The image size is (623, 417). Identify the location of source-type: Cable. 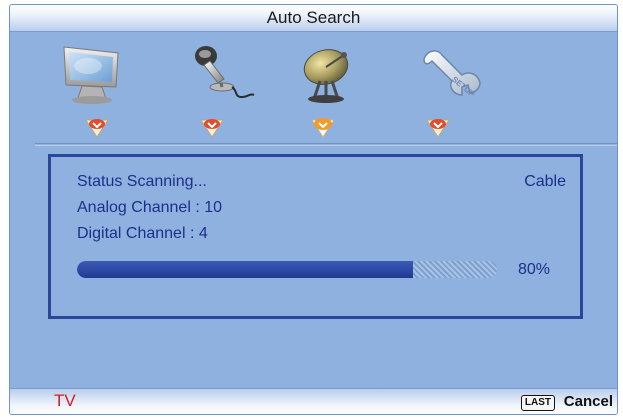
(545, 181).